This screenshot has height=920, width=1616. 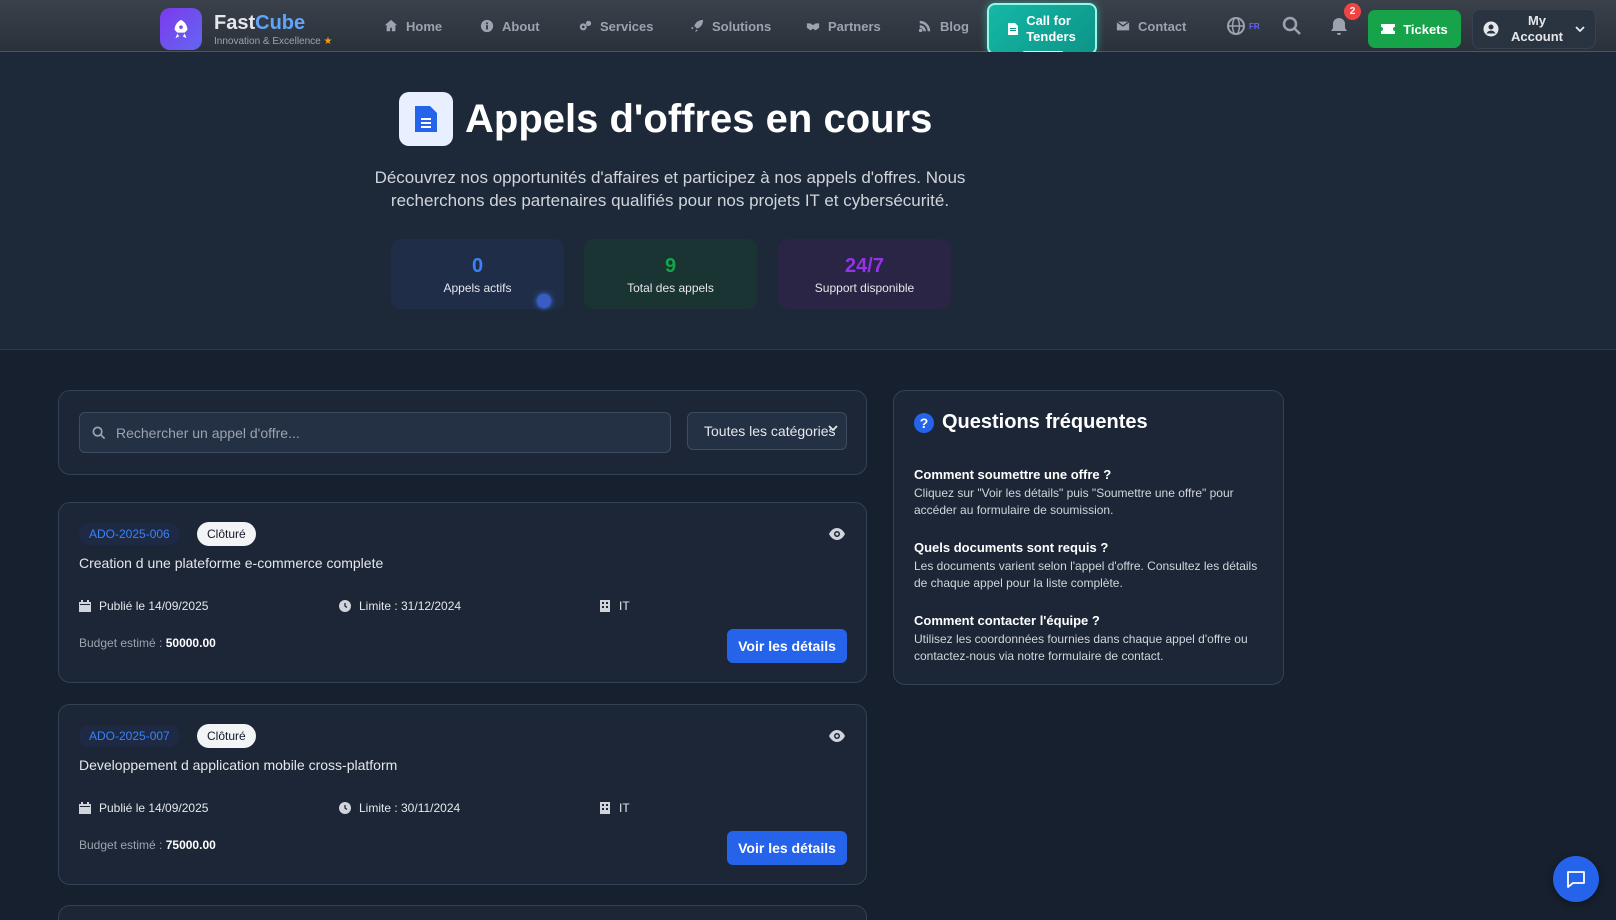 What do you see at coordinates (413, 26) in the screenshot?
I see `nav-home: Home` at bounding box center [413, 26].